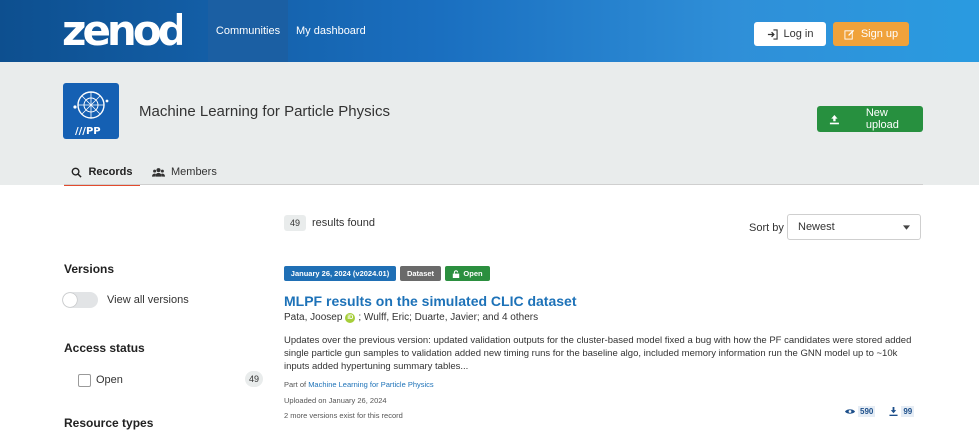 The width and height of the screenshot is (979, 430). I want to click on view-all-versions-toggle, so click(80, 300).